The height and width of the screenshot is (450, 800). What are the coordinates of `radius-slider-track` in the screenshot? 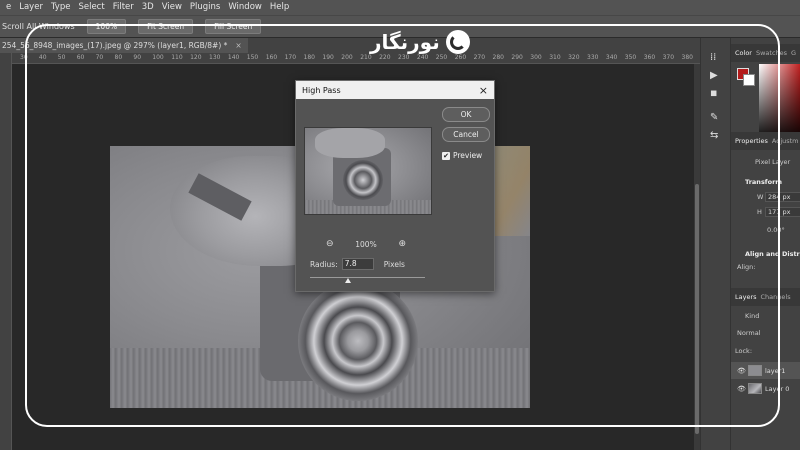 It's located at (367, 277).